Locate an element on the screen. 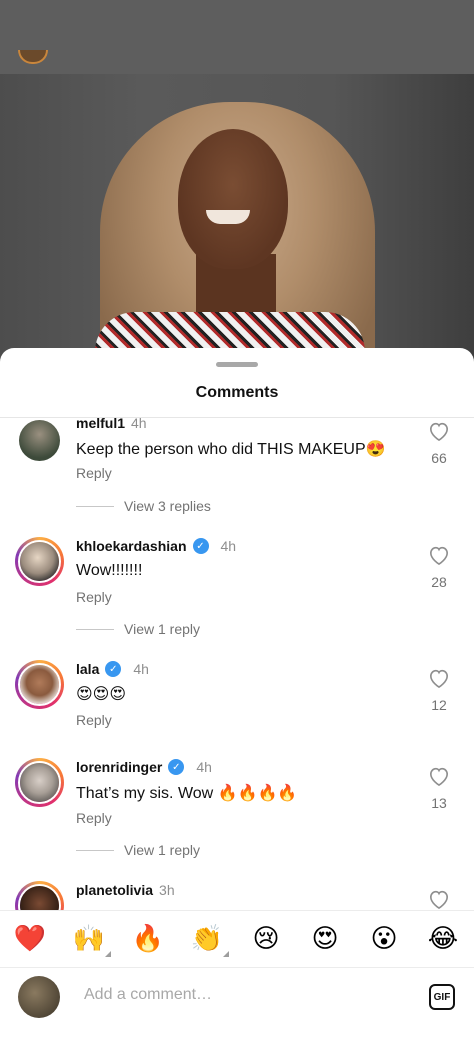 The height and width of the screenshot is (1053, 474). clapping-emoji-button: 👏 is located at coordinates (209, 939).